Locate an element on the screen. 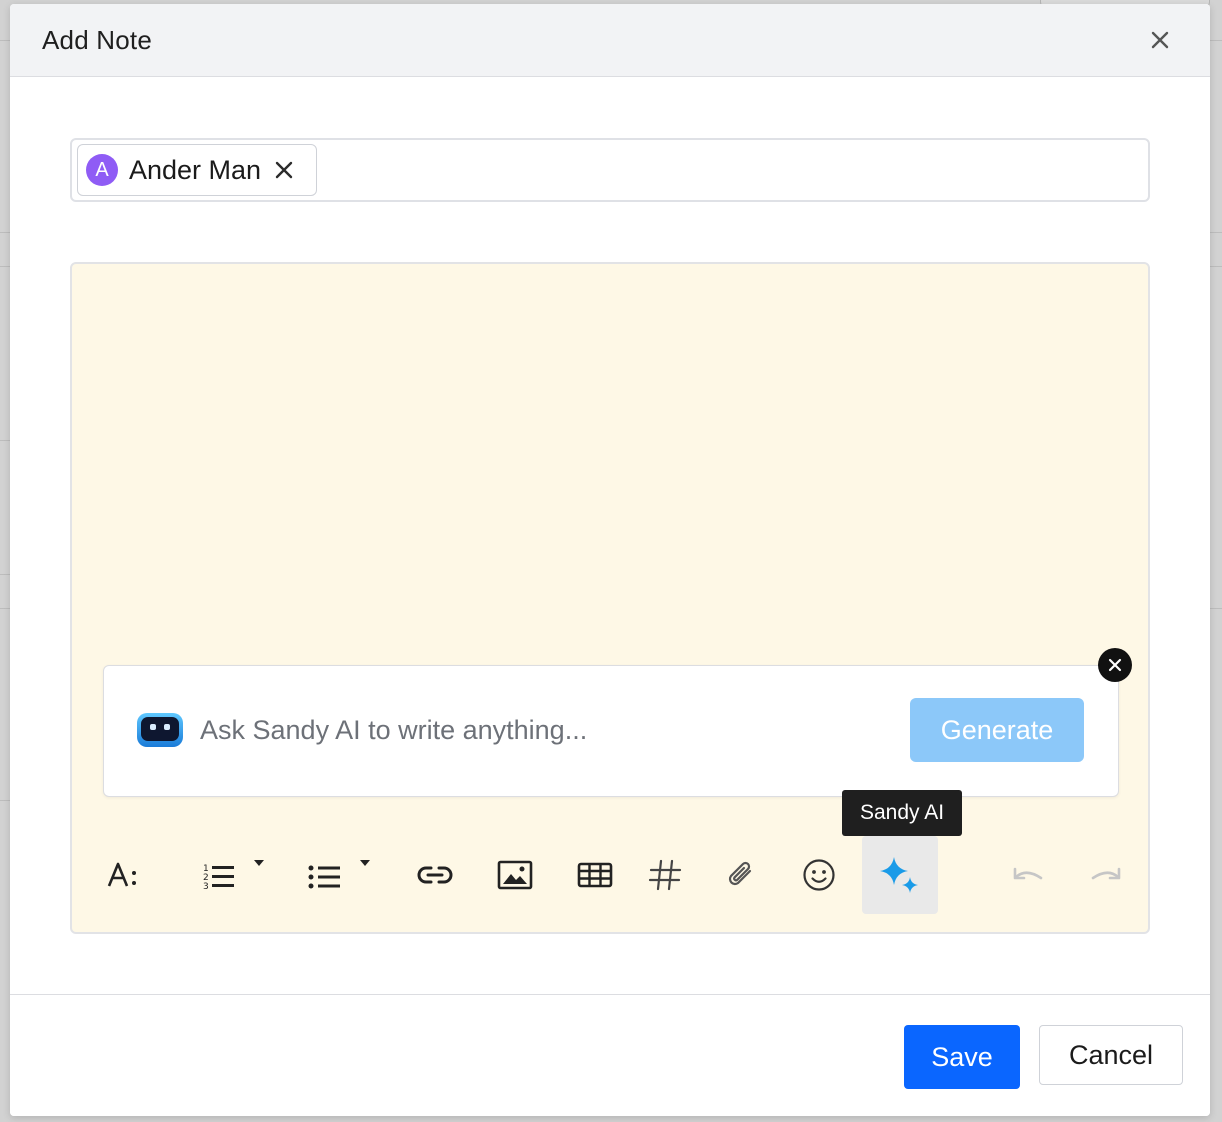 Image resolution: width=1222 pixels, height=1122 pixels. hashtag-icon is located at coordinates (665, 875).